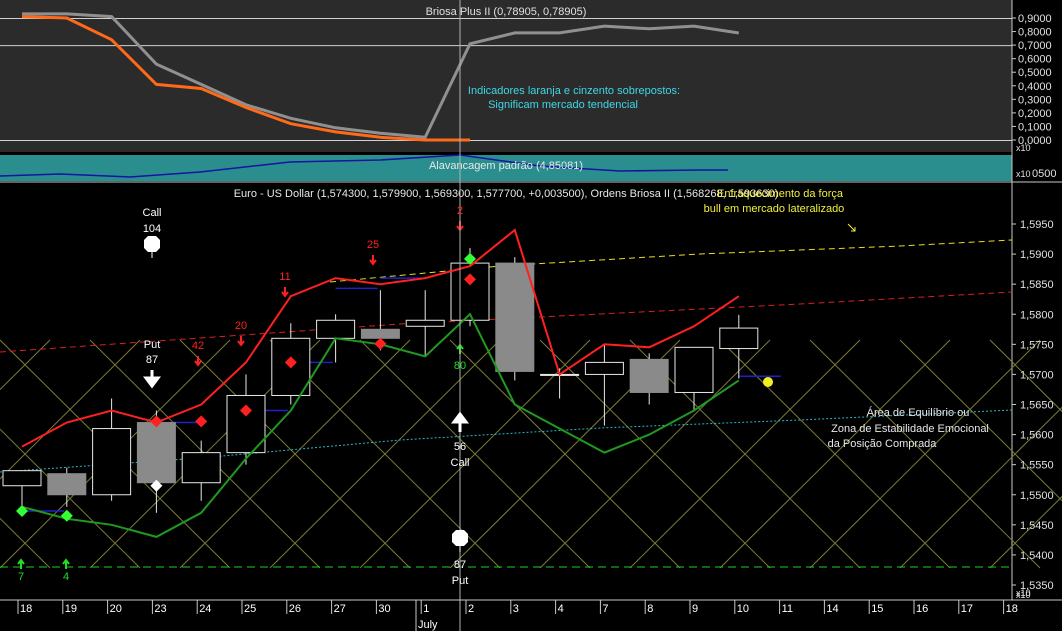 The height and width of the screenshot is (631, 1062). What do you see at coordinates (1035, 73) in the screenshot?
I see `top-y-tick-label: 0,5000` at bounding box center [1035, 73].